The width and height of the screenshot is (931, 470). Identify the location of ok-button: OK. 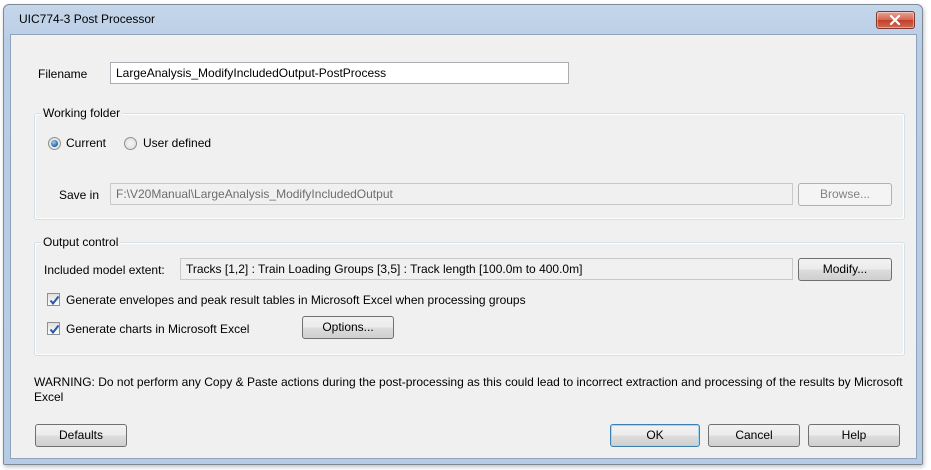
(655, 435).